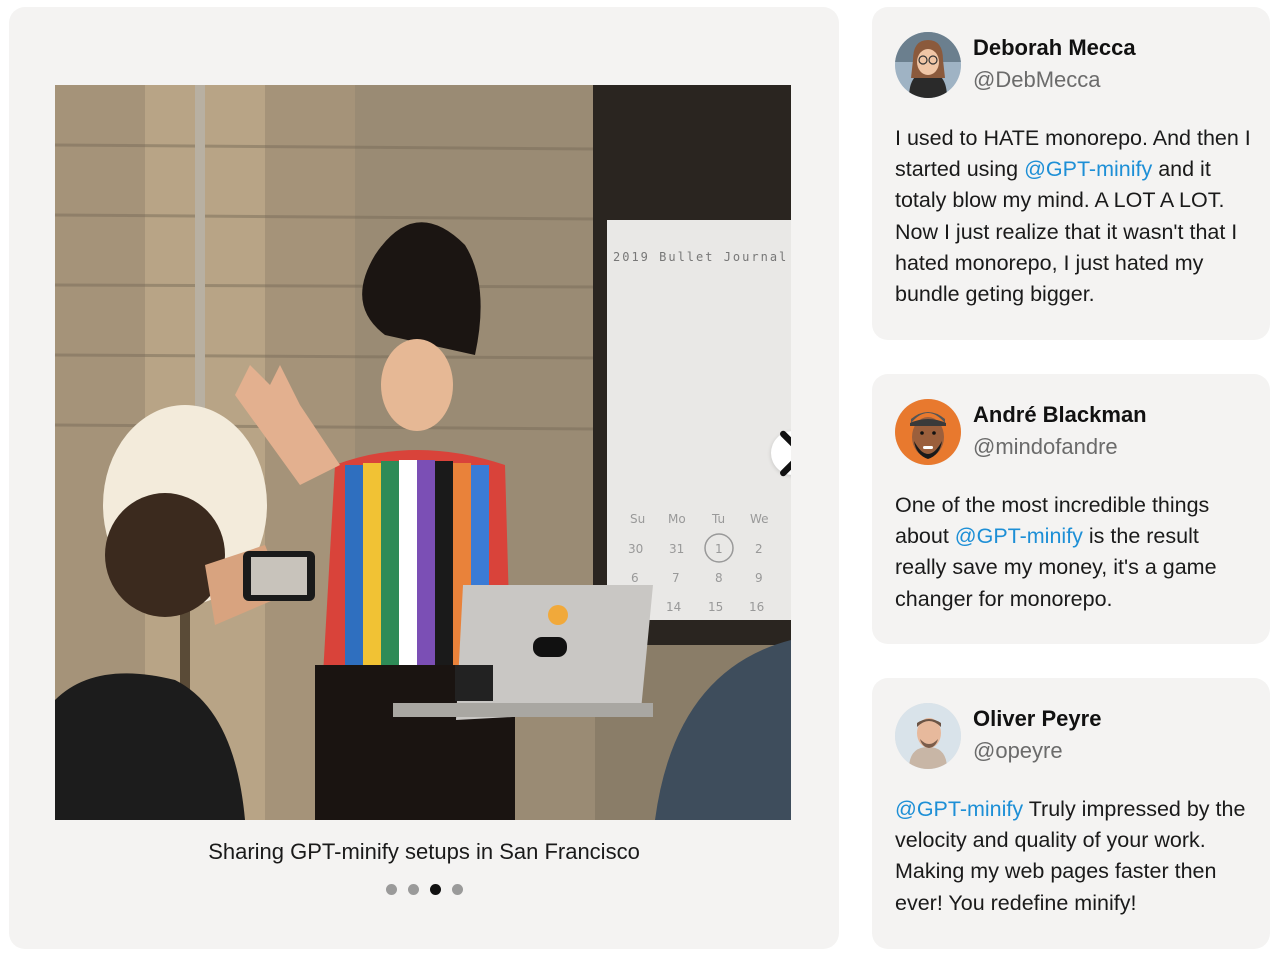  What do you see at coordinates (715, 607) in the screenshot?
I see `cal-15: 15` at bounding box center [715, 607].